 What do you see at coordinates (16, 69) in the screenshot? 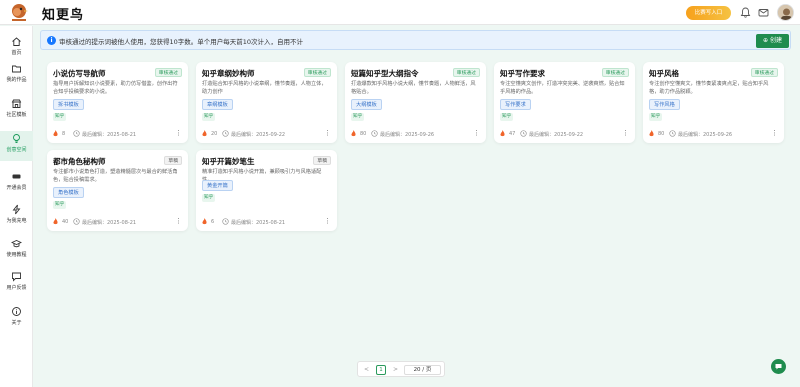
I see `folder-icon` at bounding box center [16, 69].